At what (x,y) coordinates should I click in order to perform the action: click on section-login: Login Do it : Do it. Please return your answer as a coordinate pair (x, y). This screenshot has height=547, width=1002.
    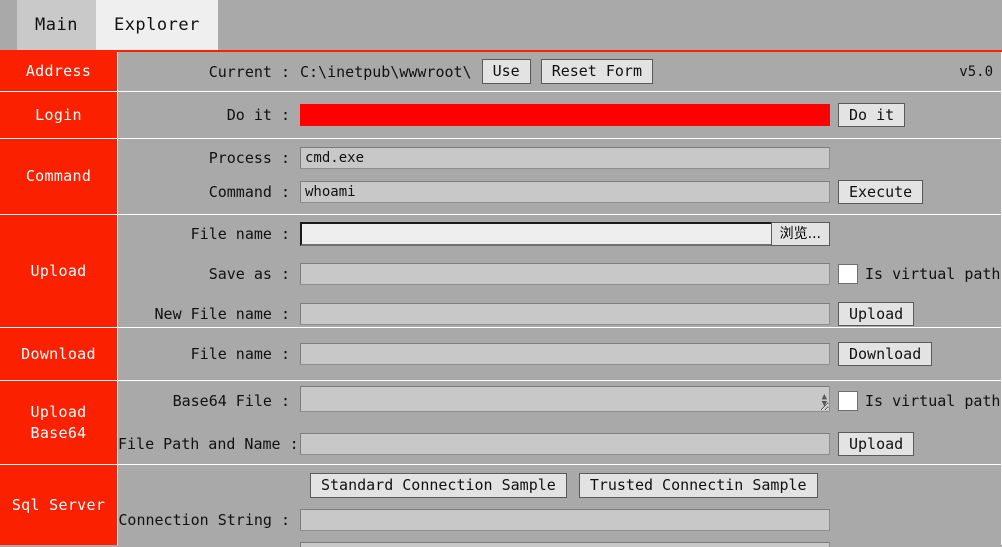
    Looking at the image, I should click on (501, 115).